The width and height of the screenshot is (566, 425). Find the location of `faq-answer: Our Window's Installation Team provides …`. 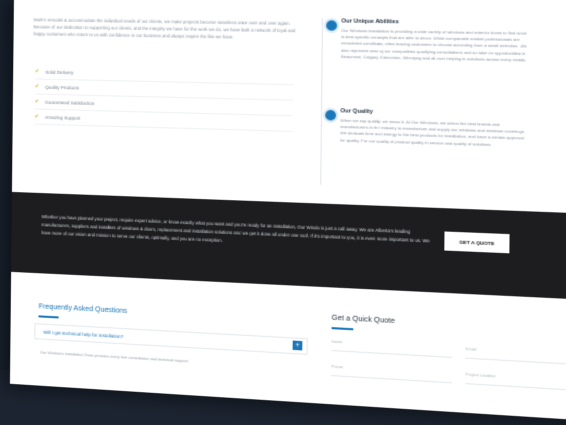

faq-answer: Our Window's Installation Team provides … is located at coordinates (114, 357).